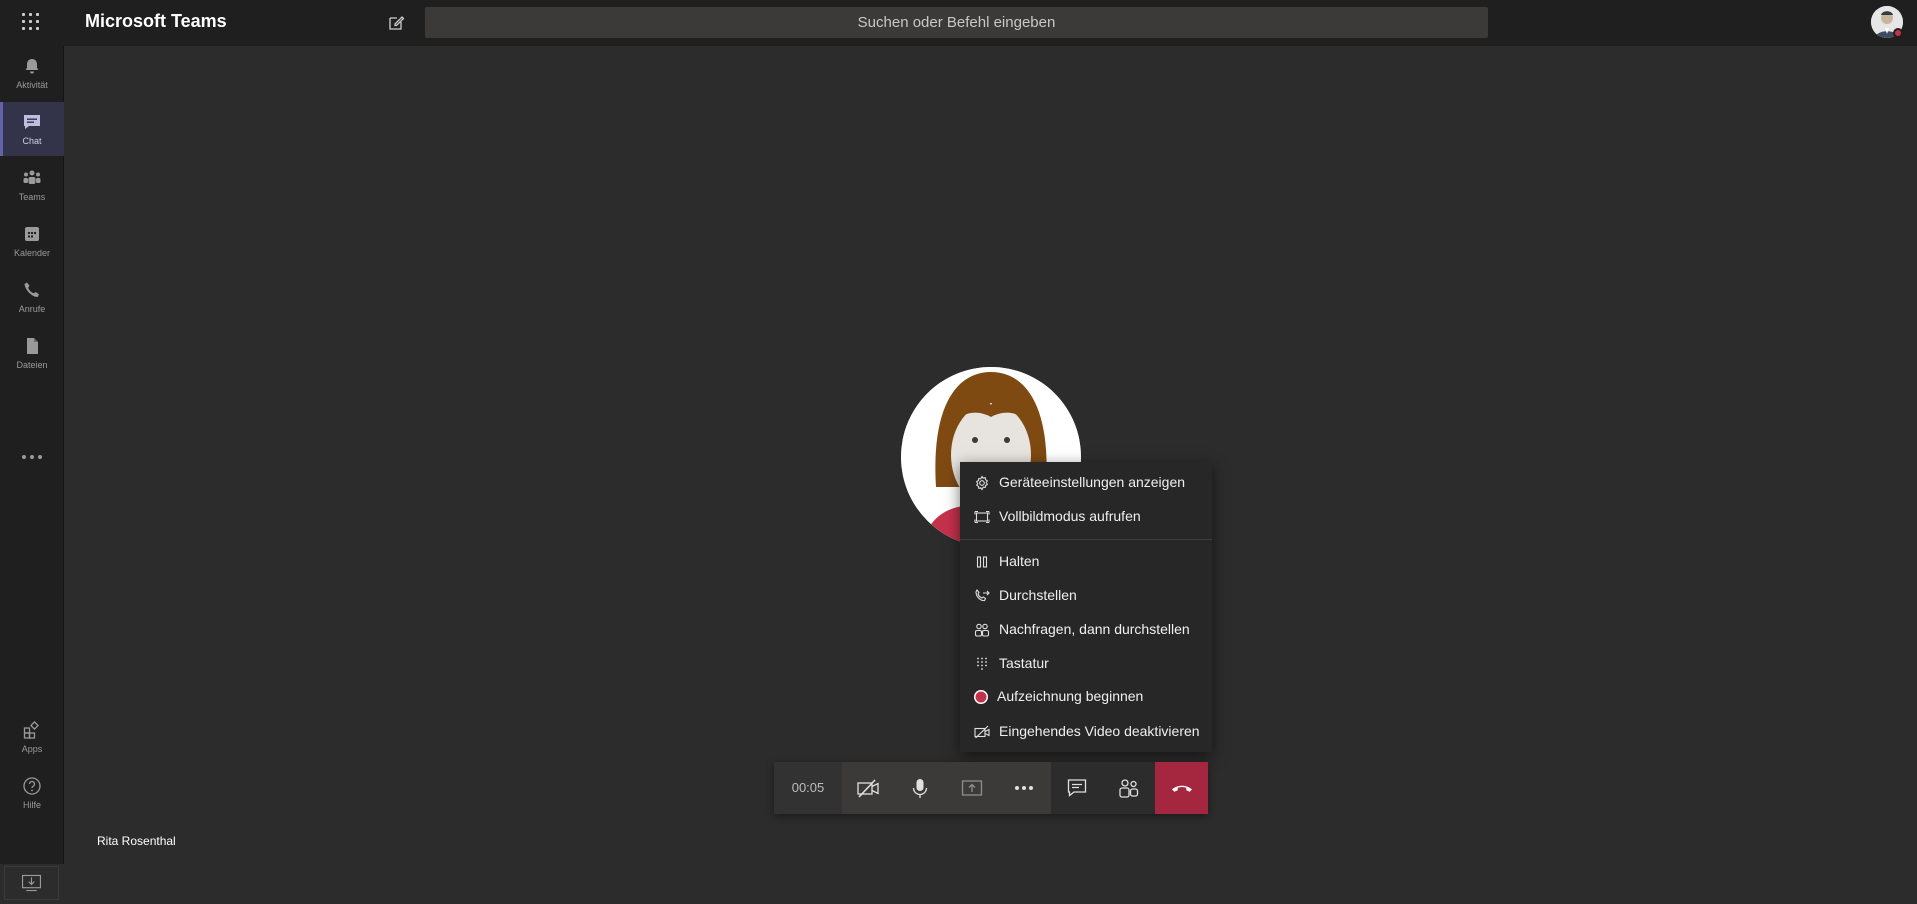  I want to click on sidebar-item-chat: Chat, so click(32, 129).